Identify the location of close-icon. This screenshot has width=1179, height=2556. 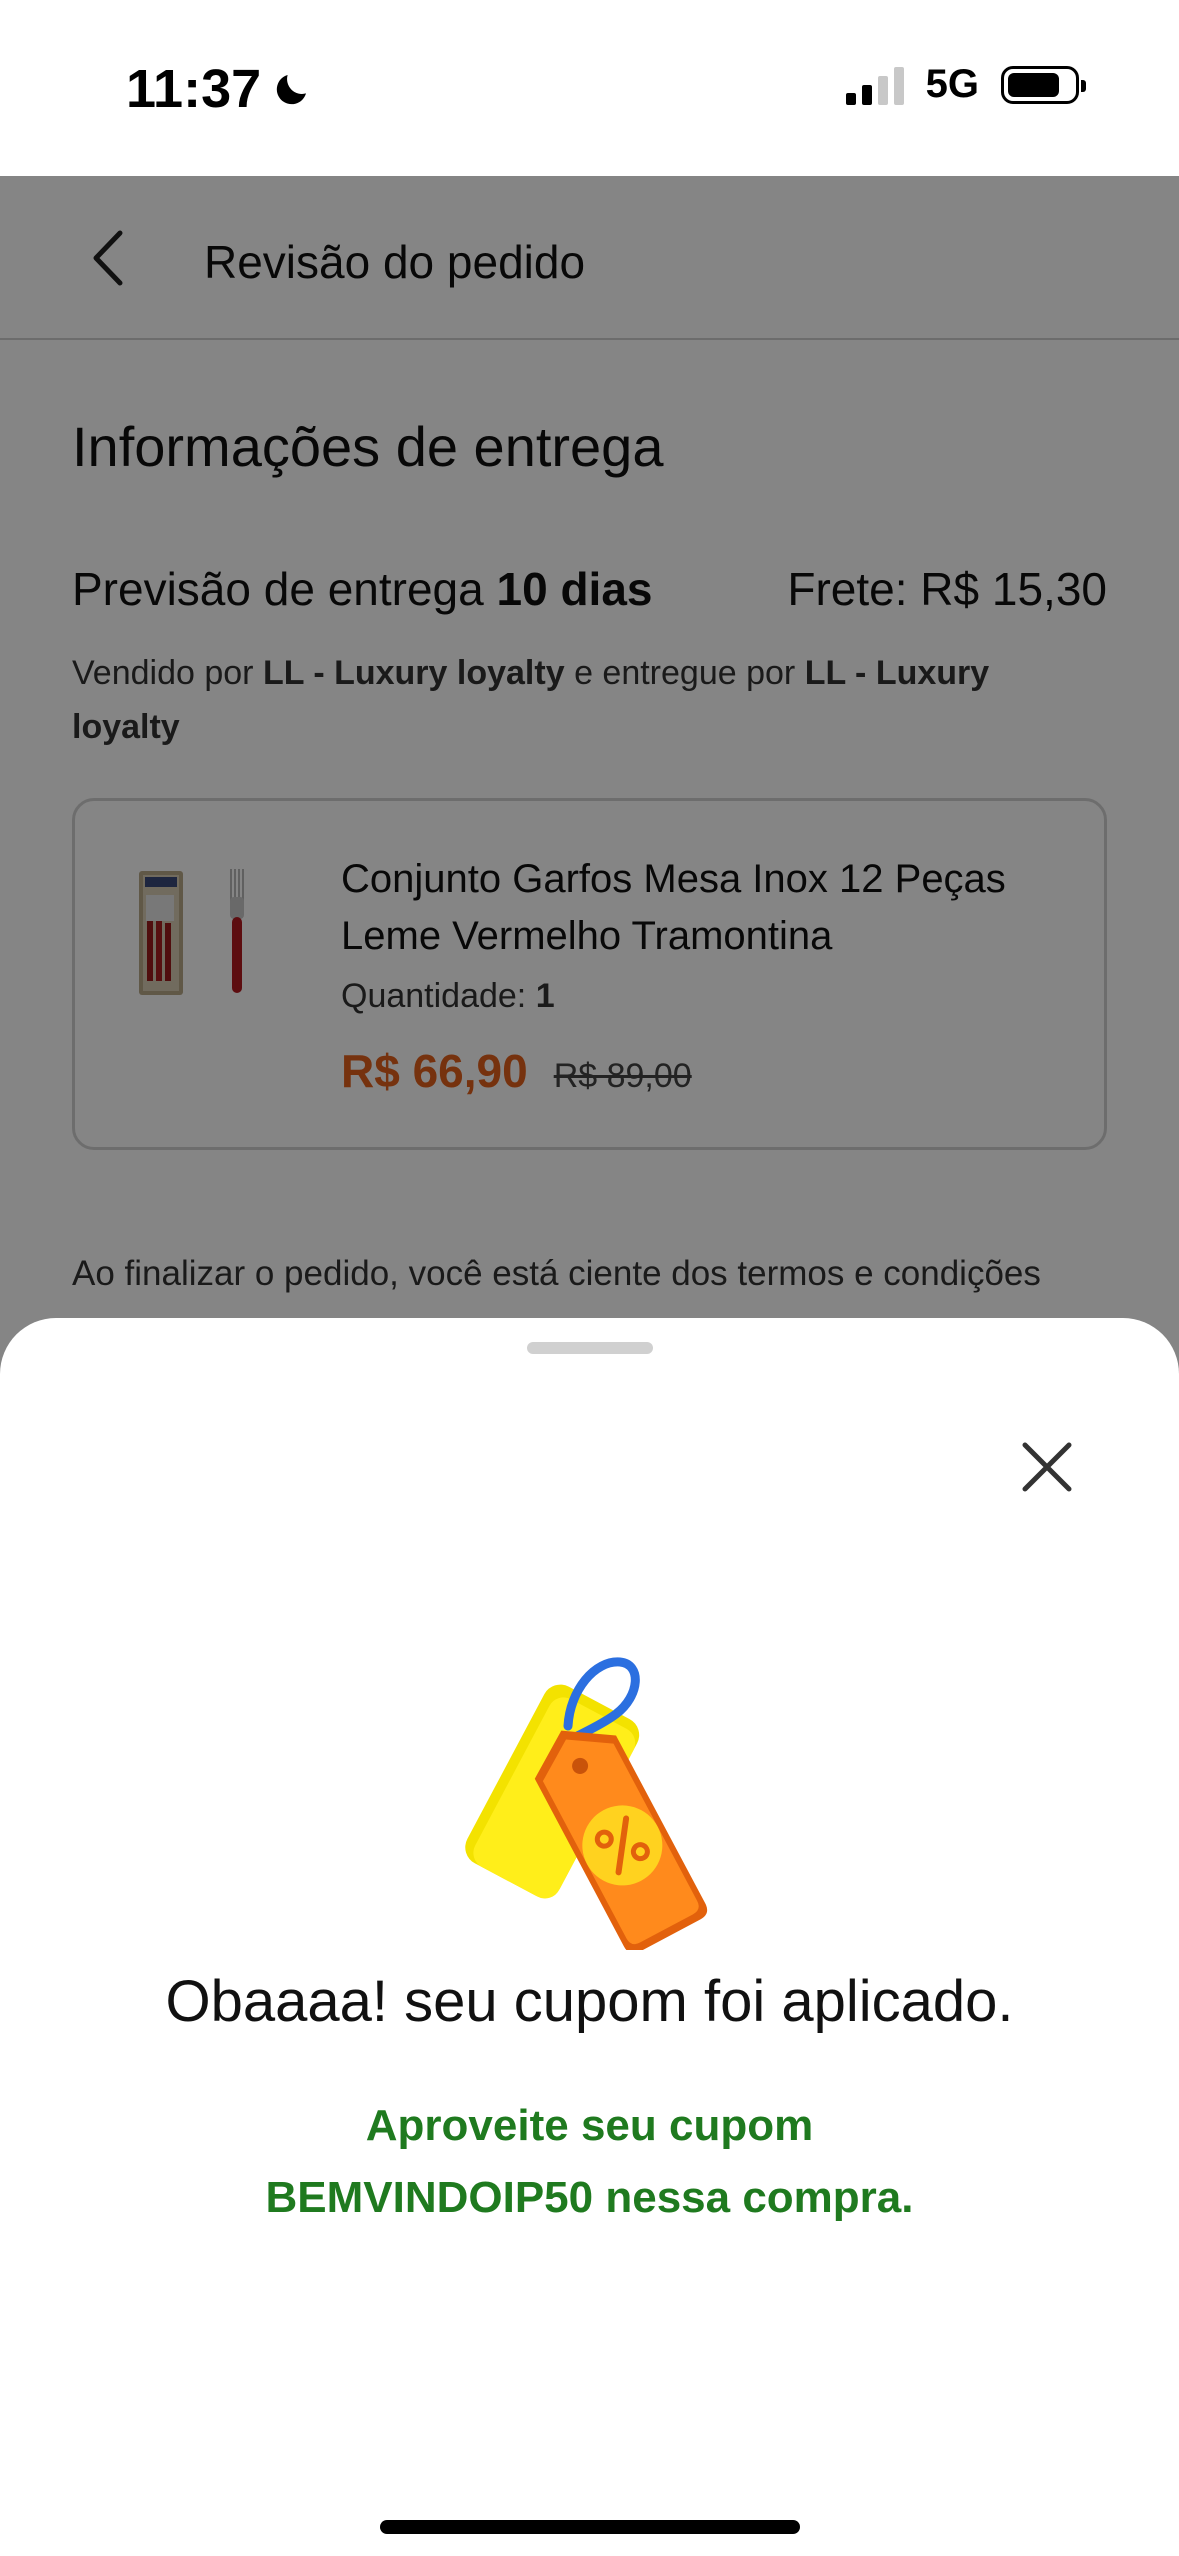
(1047, 1467).